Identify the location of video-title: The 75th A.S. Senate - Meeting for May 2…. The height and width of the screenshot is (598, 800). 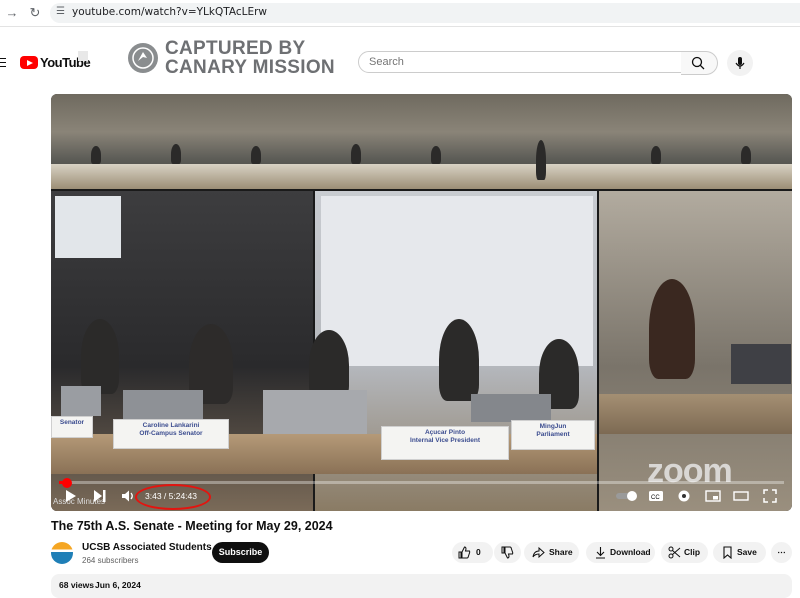
(192, 526).